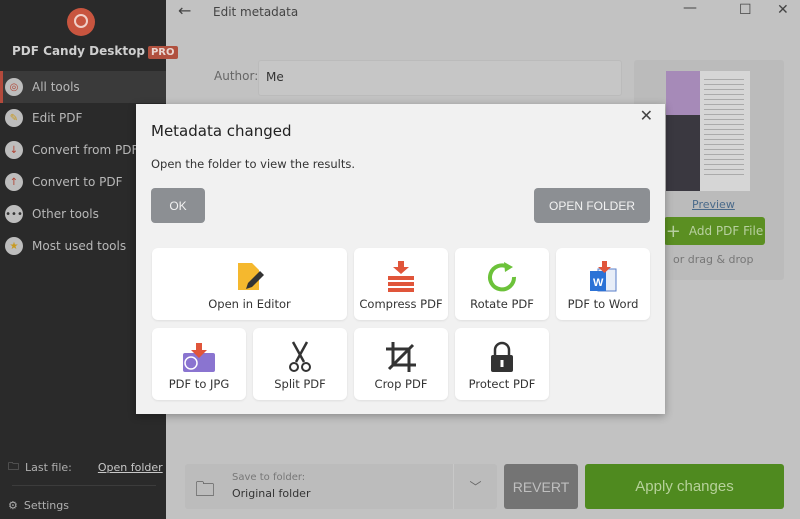 This screenshot has width=800, height=519. Describe the element at coordinates (14, 150) in the screenshot. I see `arrow-down-icon: ↓` at that location.